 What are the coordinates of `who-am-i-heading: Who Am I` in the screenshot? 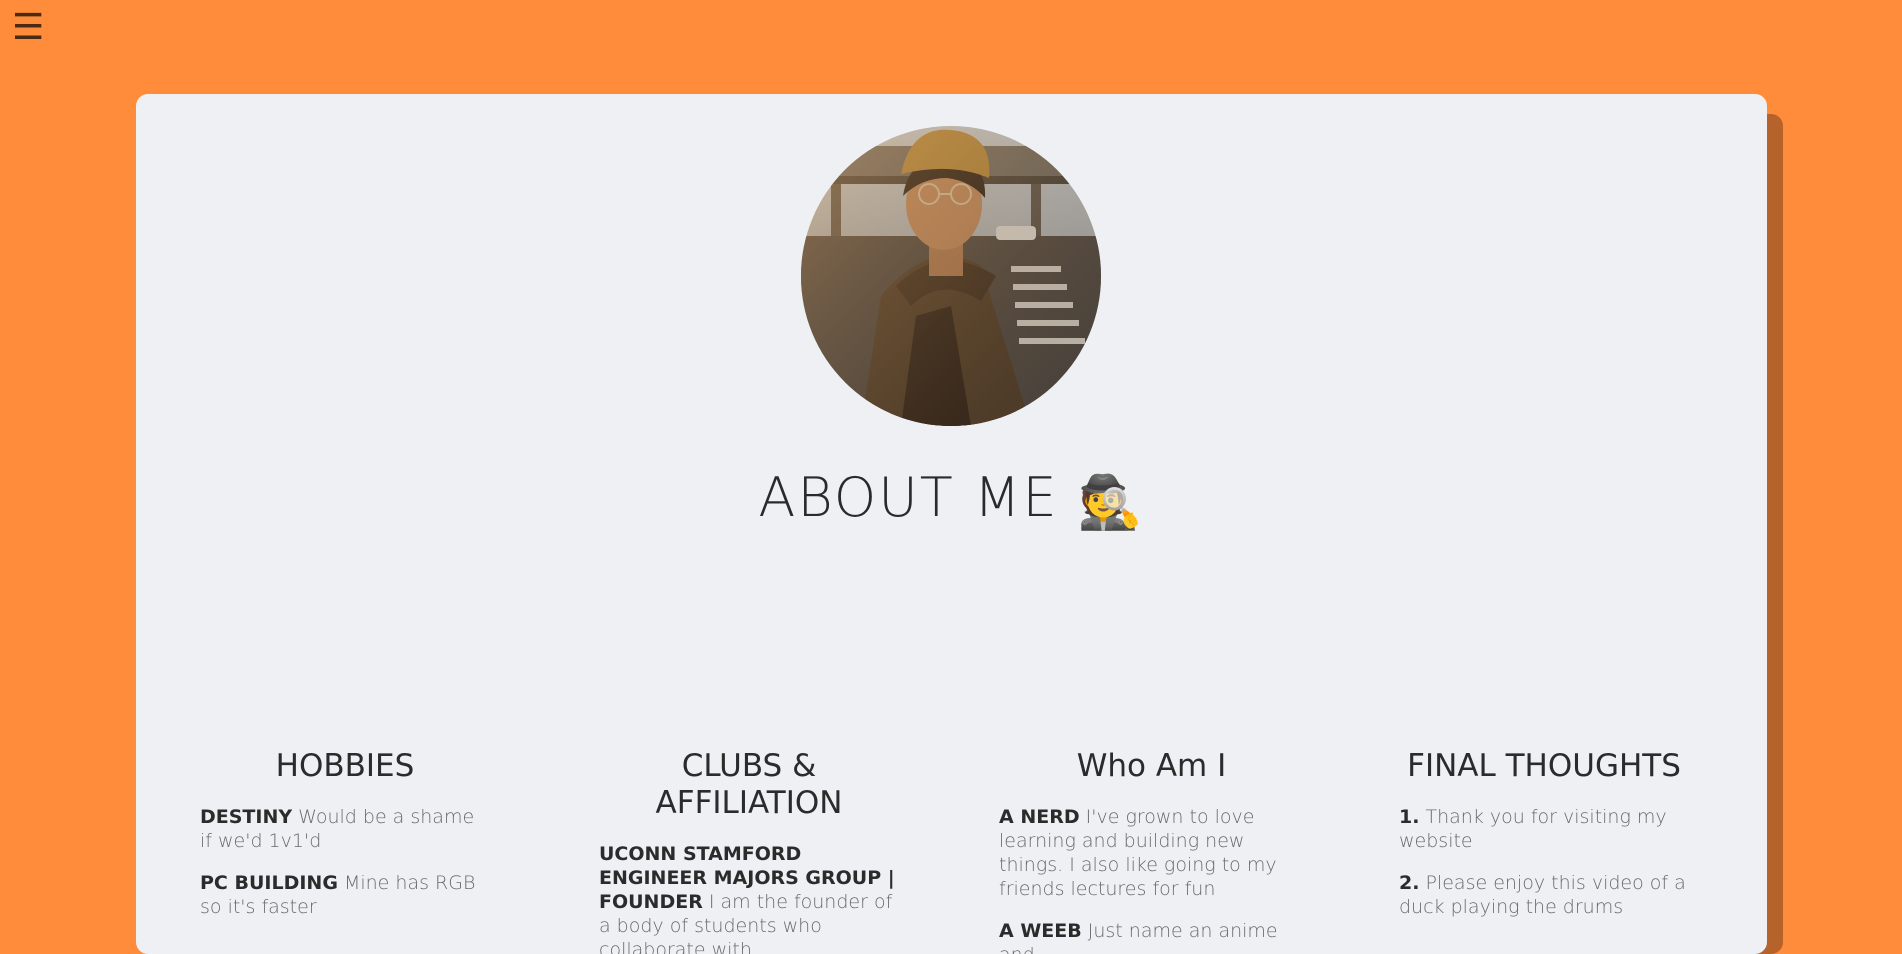 It's located at (1151, 766).